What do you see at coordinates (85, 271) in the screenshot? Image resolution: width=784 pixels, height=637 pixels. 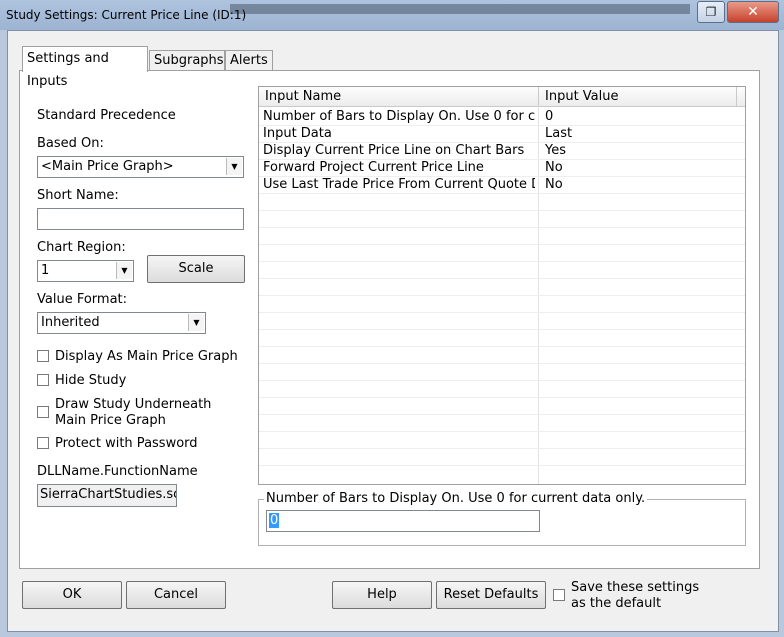 I see `chart-region-select: 1 ▼` at bounding box center [85, 271].